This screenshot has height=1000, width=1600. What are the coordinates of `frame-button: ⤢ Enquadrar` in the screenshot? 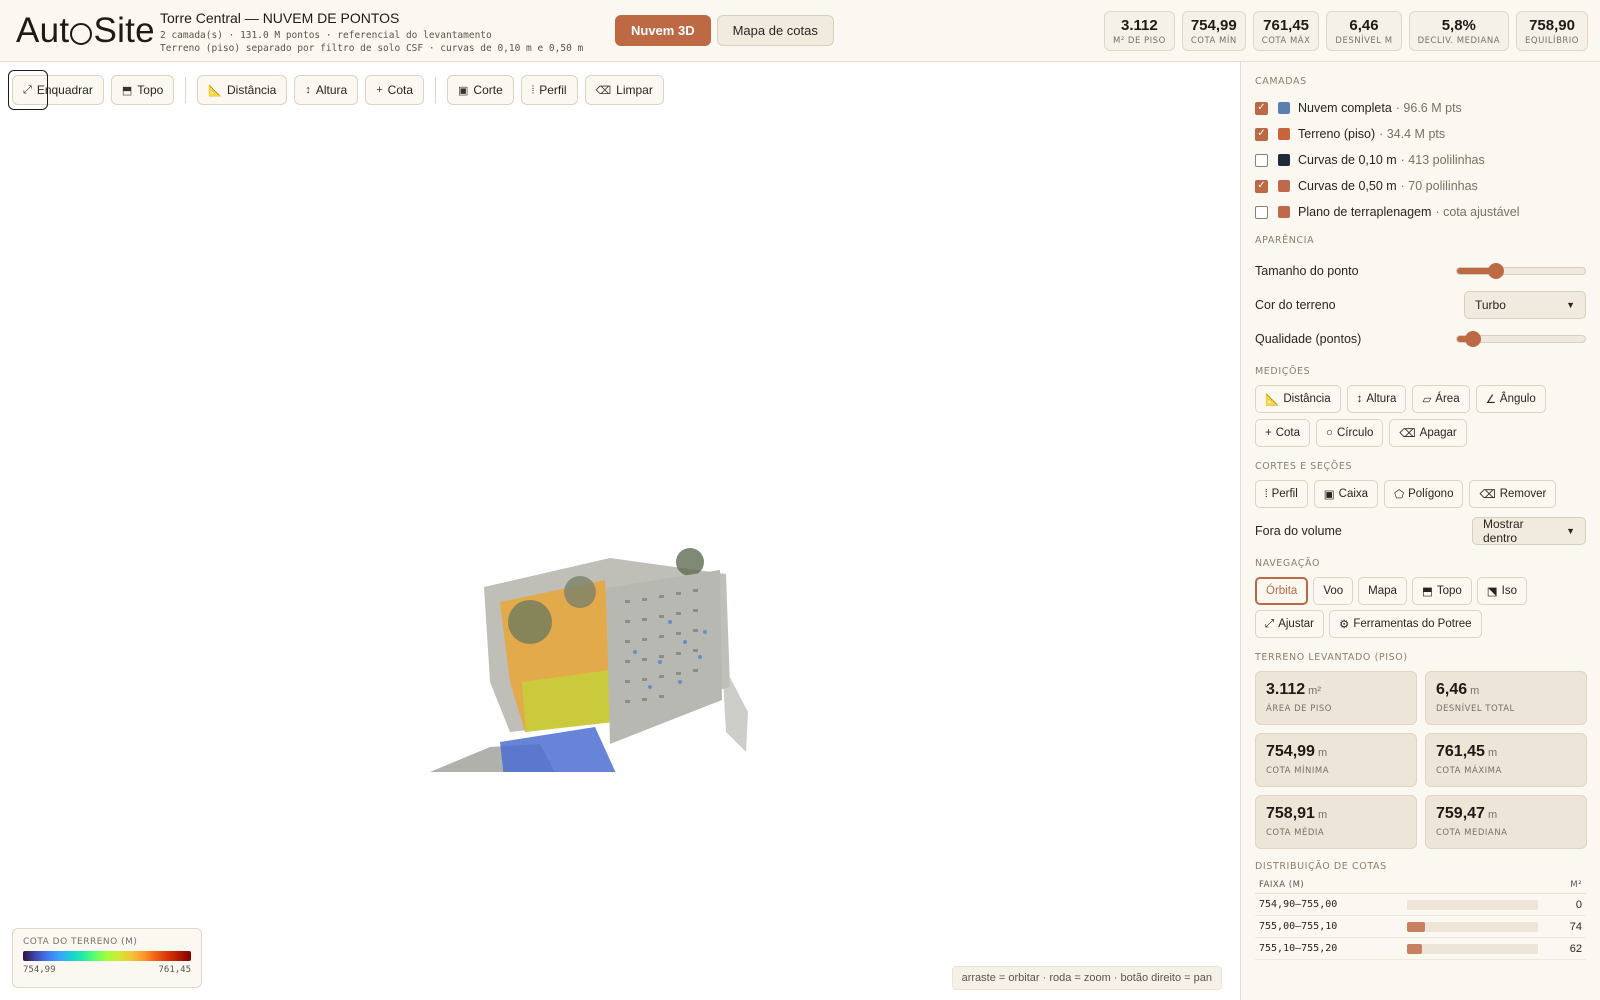 It's located at (58, 90).